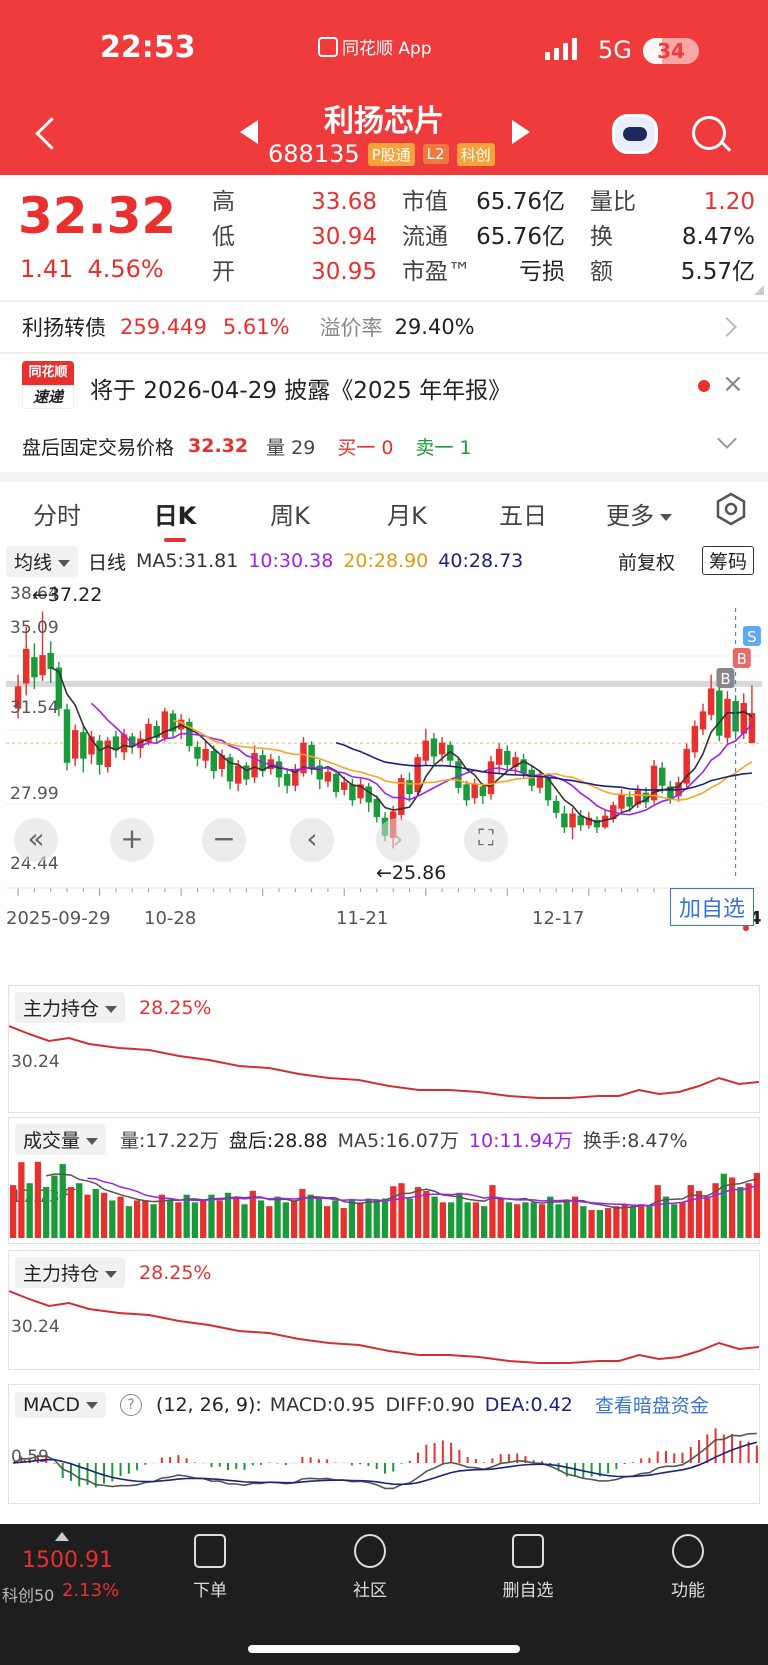  I want to click on remove-watchlist-button: 删自选, so click(528, 1567).